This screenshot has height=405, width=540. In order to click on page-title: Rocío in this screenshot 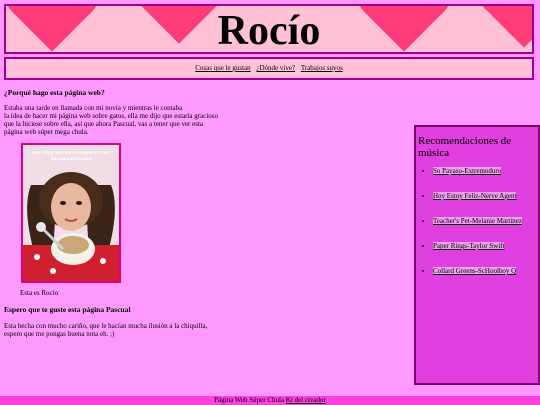, I will do `click(269, 31)`.